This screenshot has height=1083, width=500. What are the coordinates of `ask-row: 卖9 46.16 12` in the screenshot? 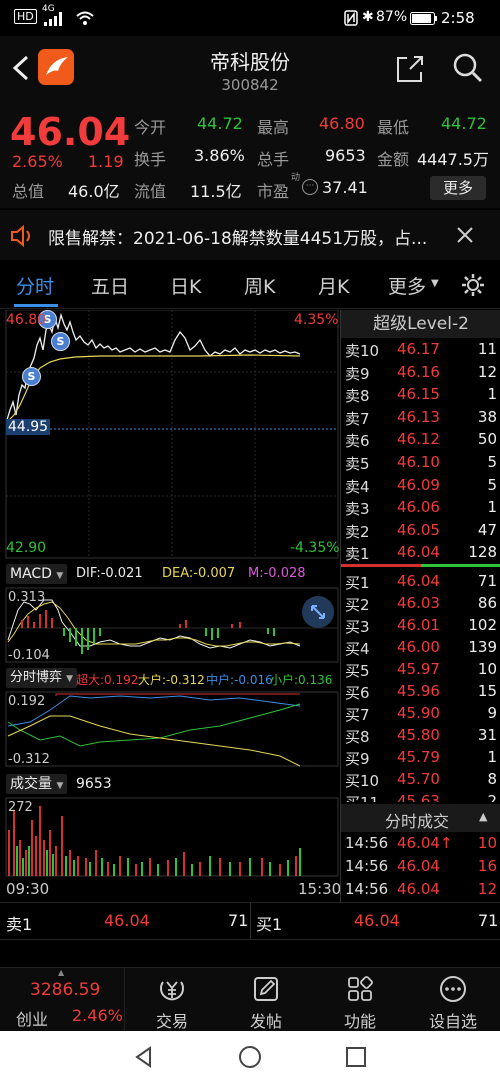 It's located at (420, 372).